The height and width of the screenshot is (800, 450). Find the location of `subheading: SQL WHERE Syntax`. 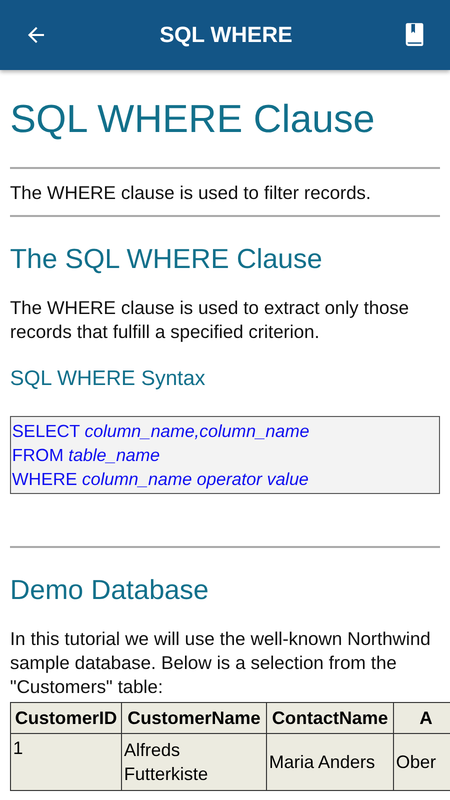

subheading: SQL WHERE Syntax is located at coordinates (108, 379).